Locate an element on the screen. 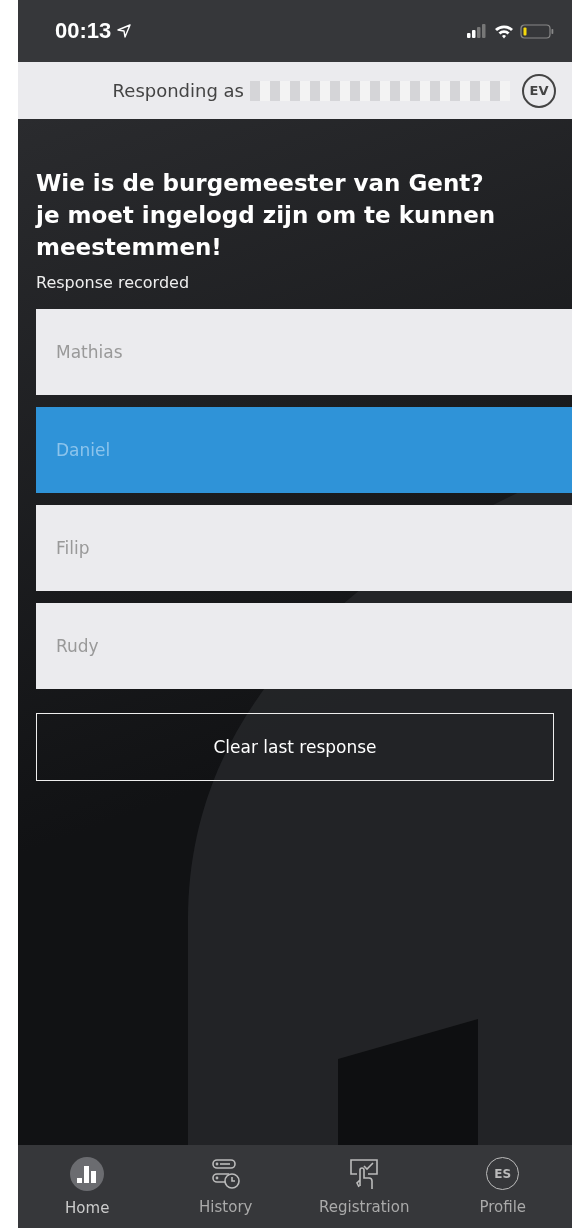 The height and width of the screenshot is (1228, 572). response-status: Response recorded is located at coordinates (113, 282).